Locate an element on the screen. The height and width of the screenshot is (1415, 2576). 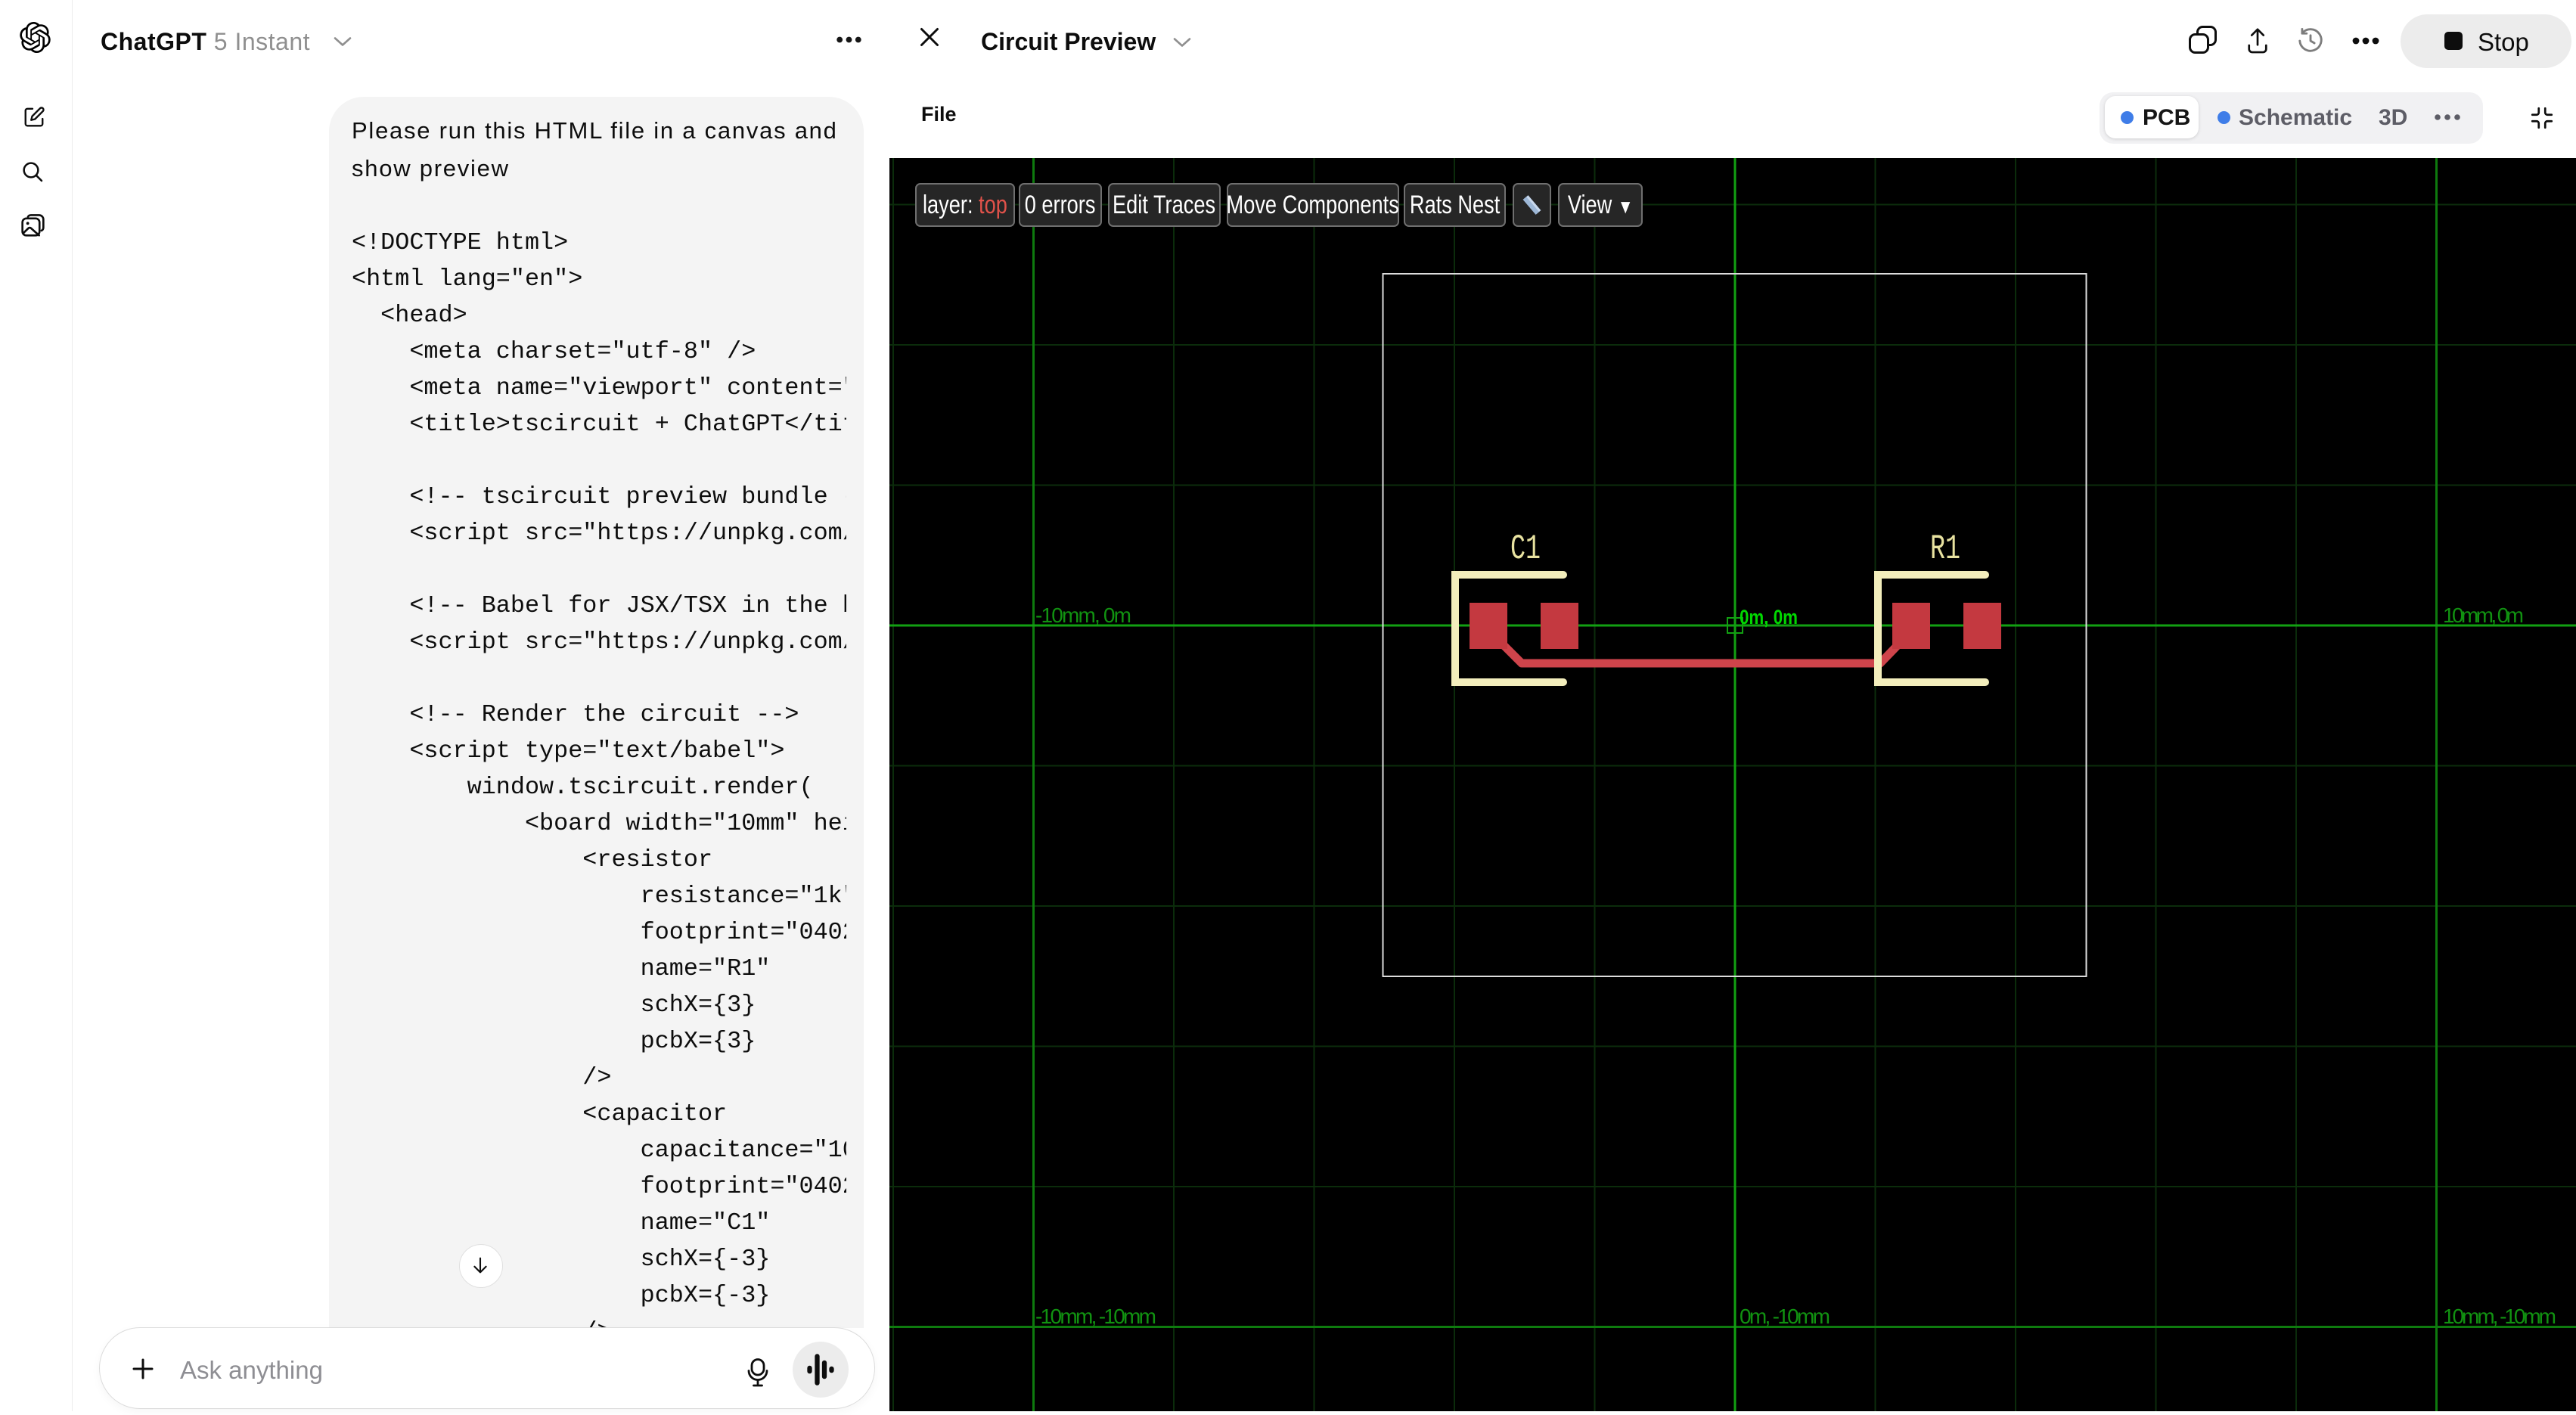
svg-text: C1 is located at coordinates (1525, 549).